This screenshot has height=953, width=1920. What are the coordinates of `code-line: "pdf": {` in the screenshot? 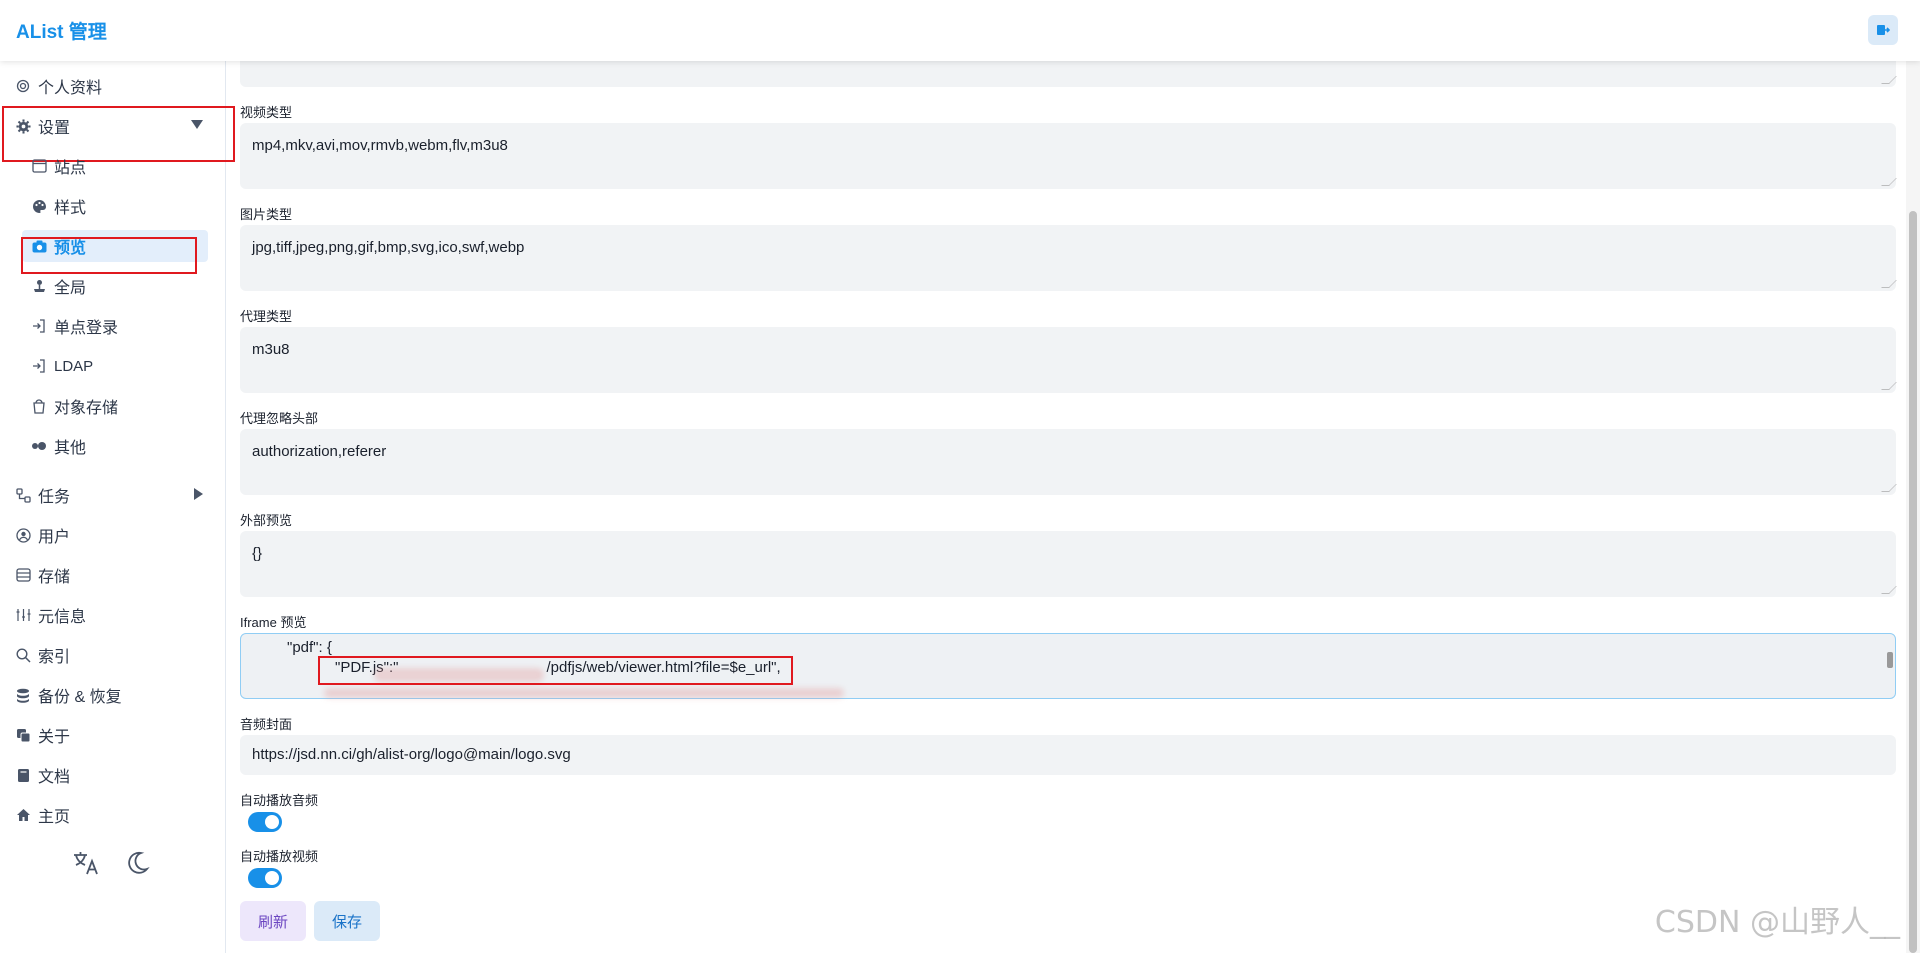 It's located at (309, 647).